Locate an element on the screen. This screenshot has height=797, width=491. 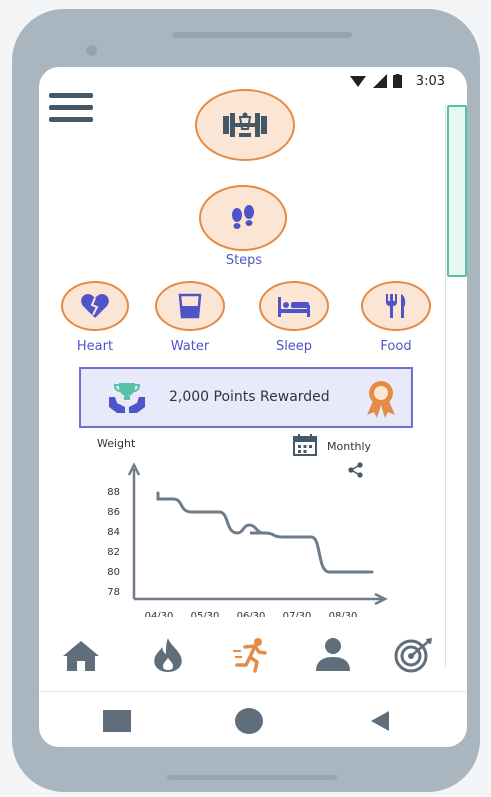
x-tick-label: 06/30 is located at coordinates (251, 614).